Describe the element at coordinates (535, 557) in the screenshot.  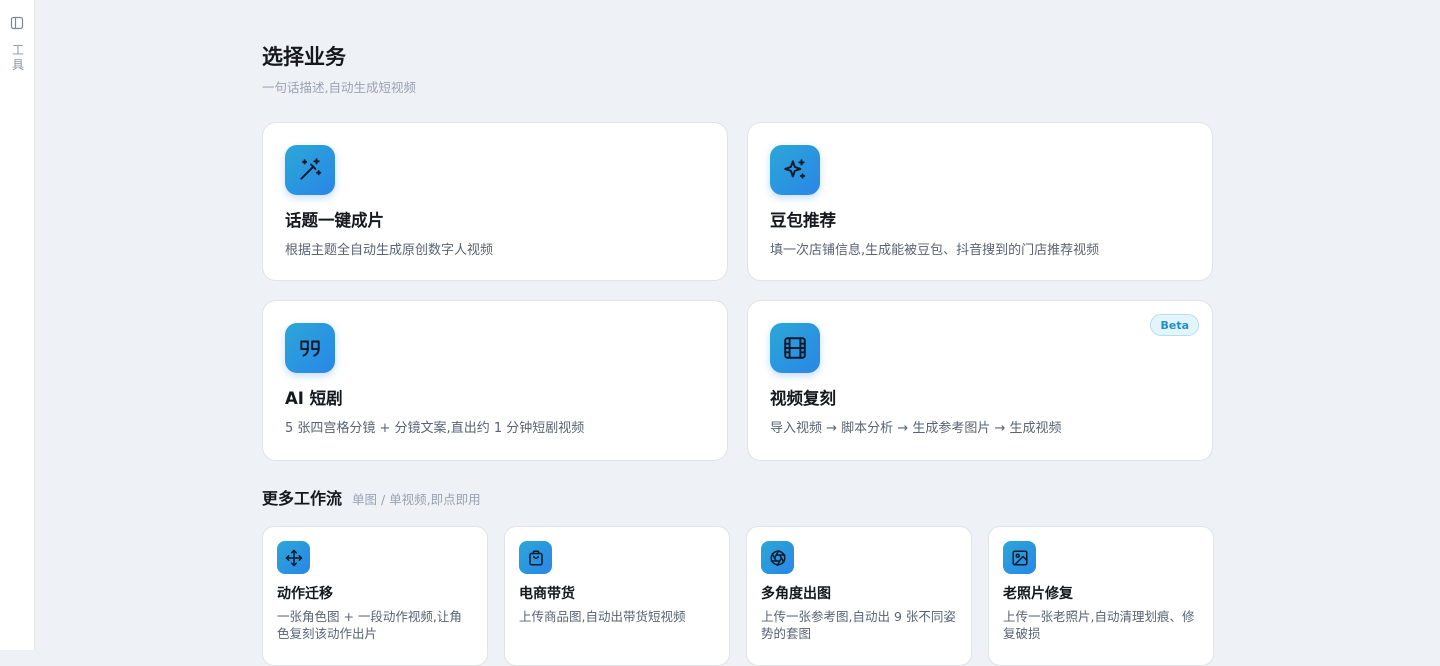
I see `shopping-bag-icon` at that location.